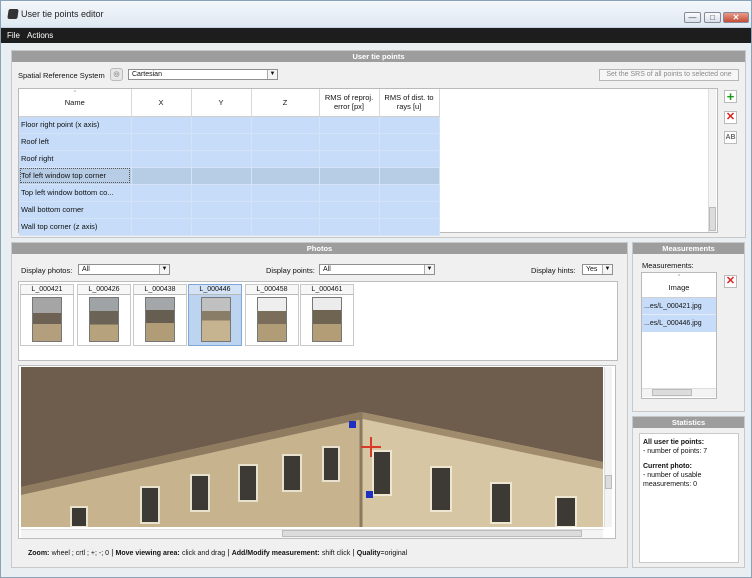 The image size is (752, 578). What do you see at coordinates (215, 290) in the screenshot?
I see `thumbnail-label: L_000446` at bounding box center [215, 290].